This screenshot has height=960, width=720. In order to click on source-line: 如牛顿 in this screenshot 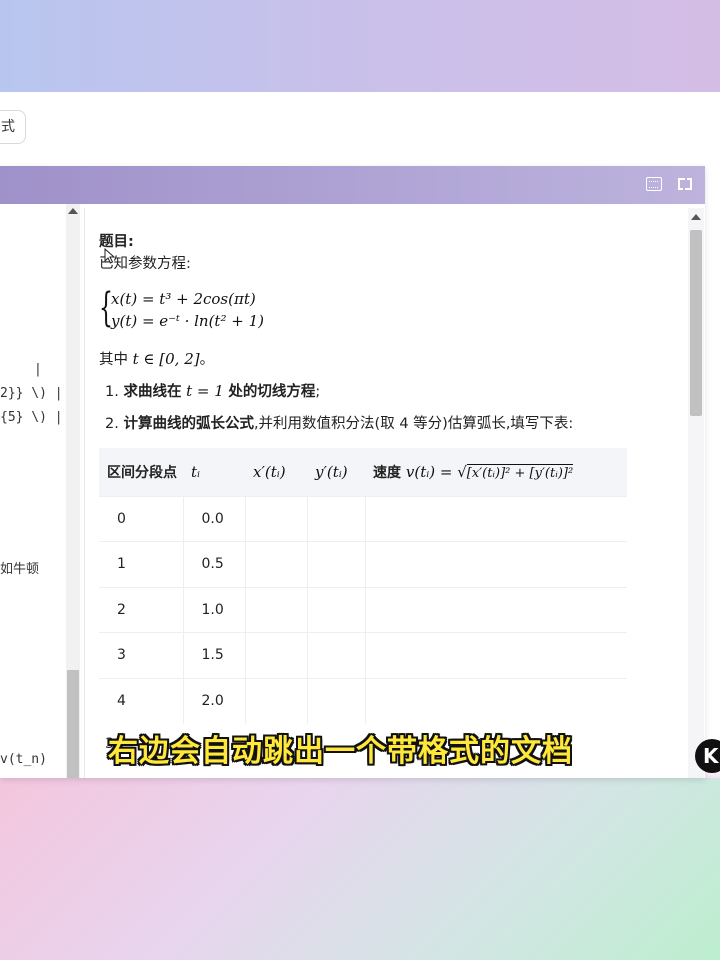, I will do `click(20, 569)`.